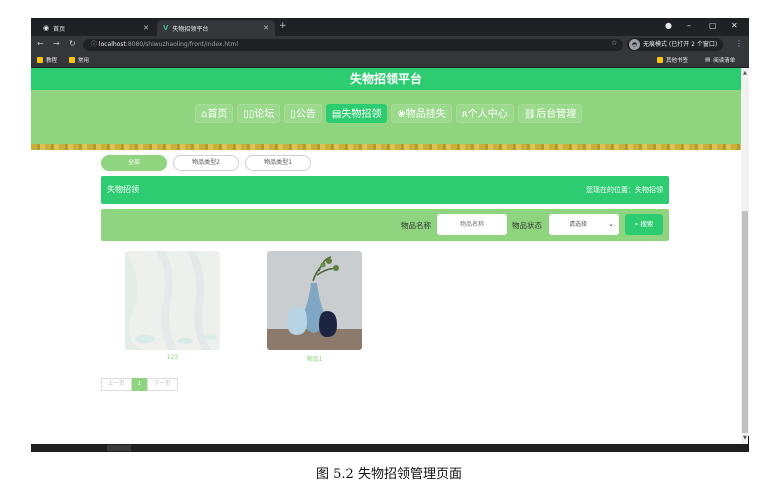 The height and width of the screenshot is (498, 778). I want to click on profile-label: 无痕模式 (已打开 2 个窗口), so click(680, 44).